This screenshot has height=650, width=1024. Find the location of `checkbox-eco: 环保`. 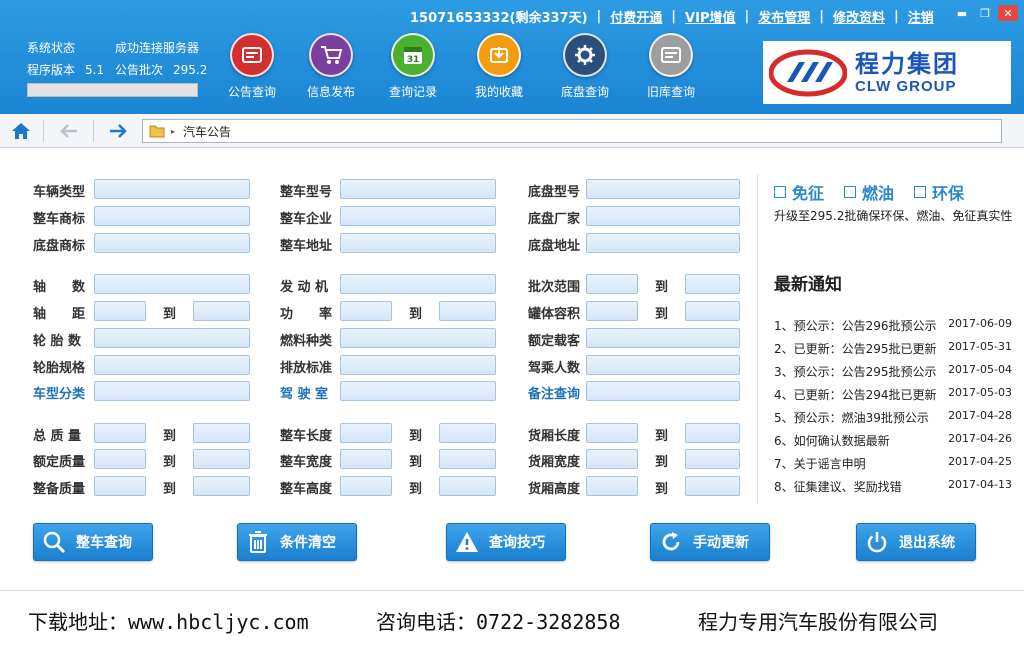

checkbox-eco: 环保 is located at coordinates (939, 192).